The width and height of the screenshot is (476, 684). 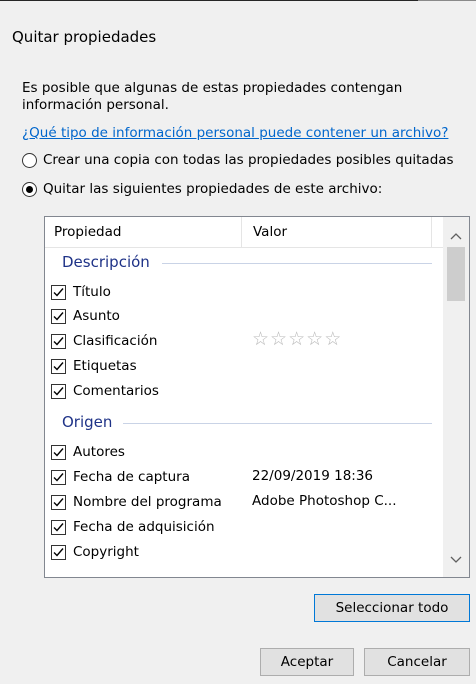 I want to click on list-item: Asunto, so click(x=85, y=316).